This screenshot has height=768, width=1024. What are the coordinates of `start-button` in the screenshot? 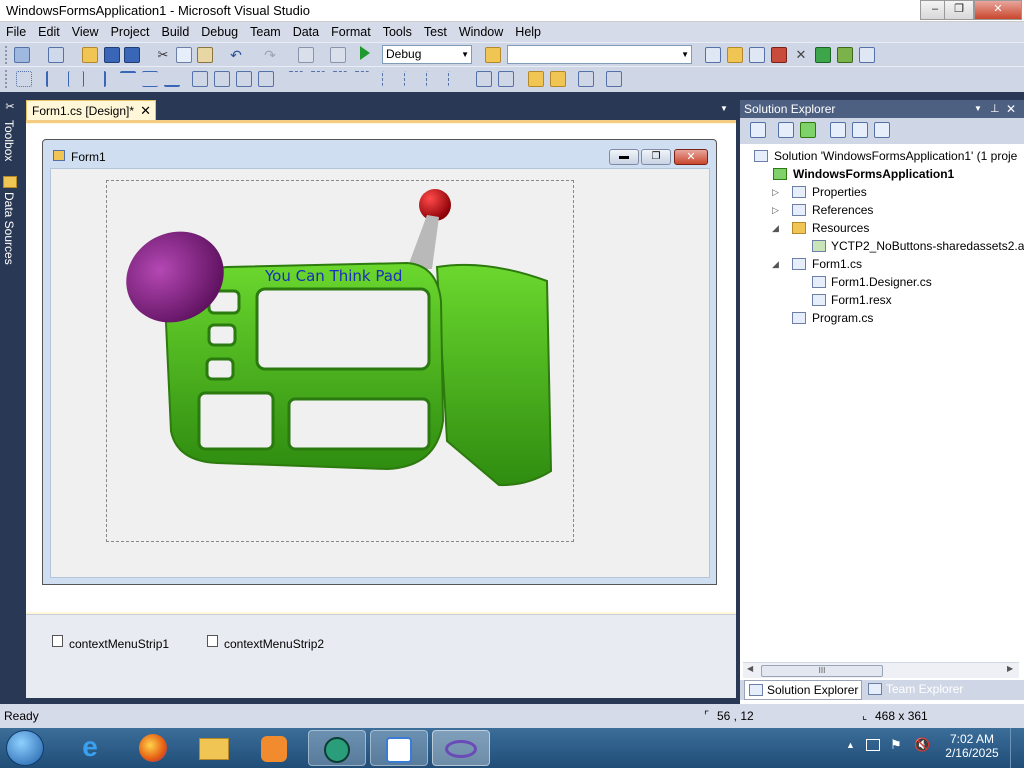 It's located at (25, 748).